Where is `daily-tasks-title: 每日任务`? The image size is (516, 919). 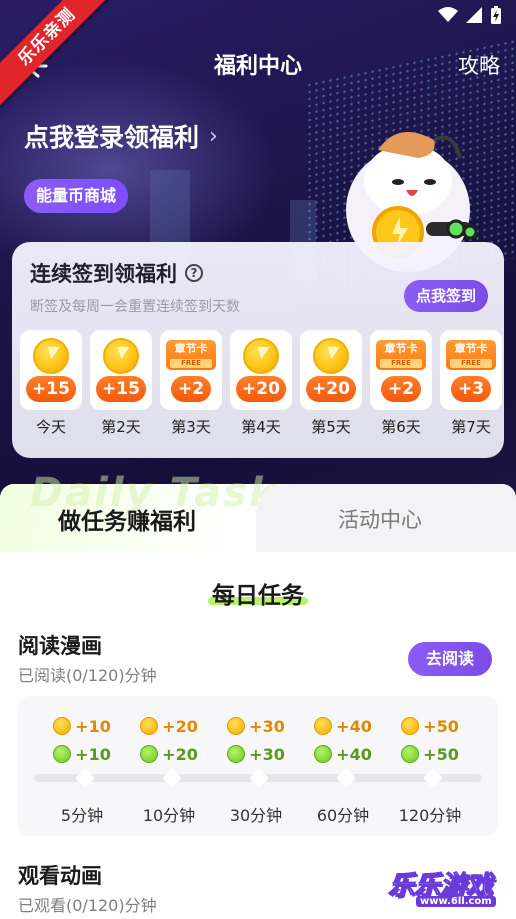 daily-tasks-title: 每日任务 is located at coordinates (258, 596).